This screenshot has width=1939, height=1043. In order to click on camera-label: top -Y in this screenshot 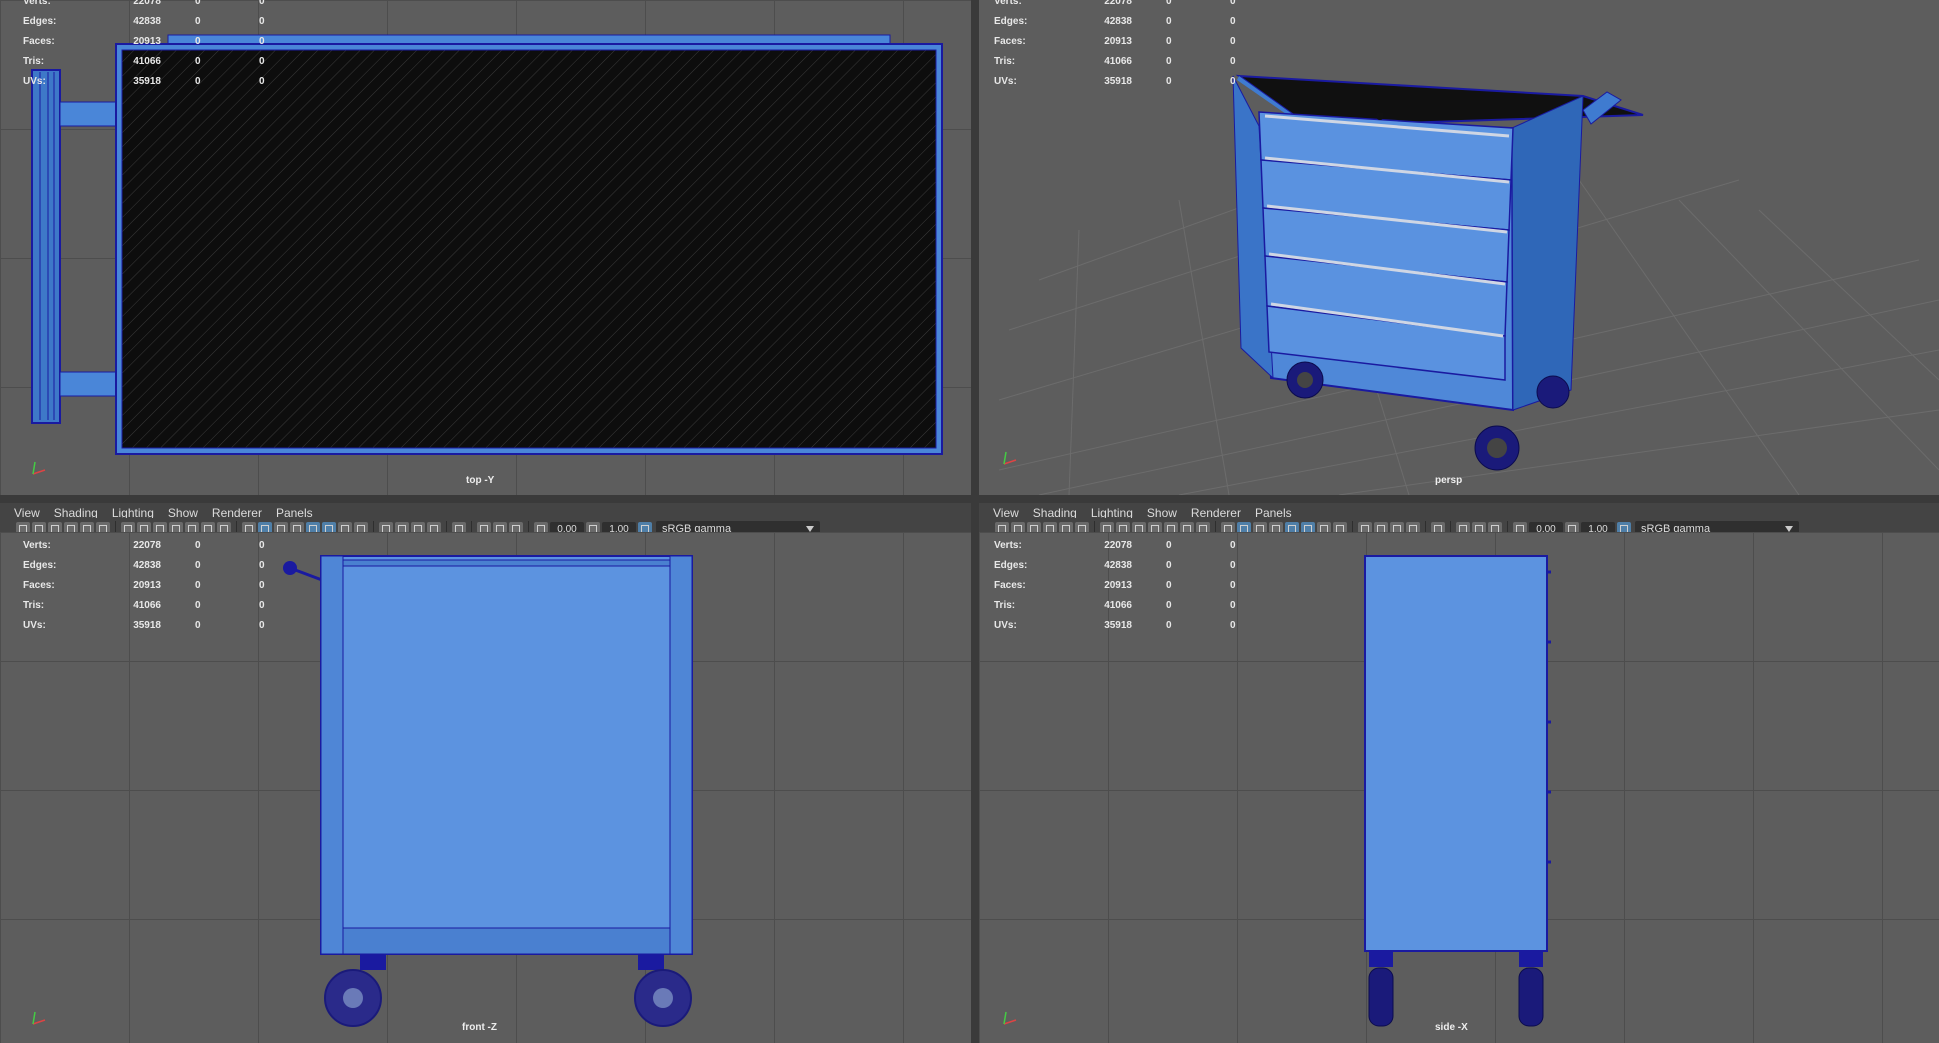, I will do `click(480, 480)`.